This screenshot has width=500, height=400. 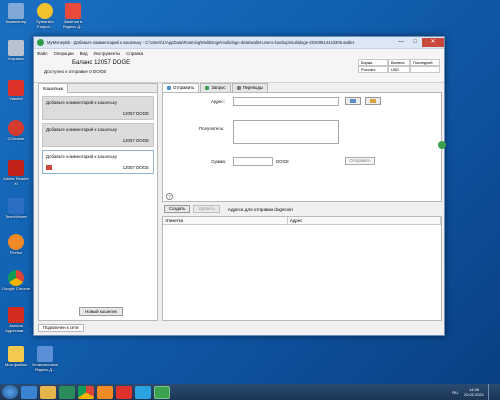 I want to click on rate-currency: USD, so click(x=399, y=69).